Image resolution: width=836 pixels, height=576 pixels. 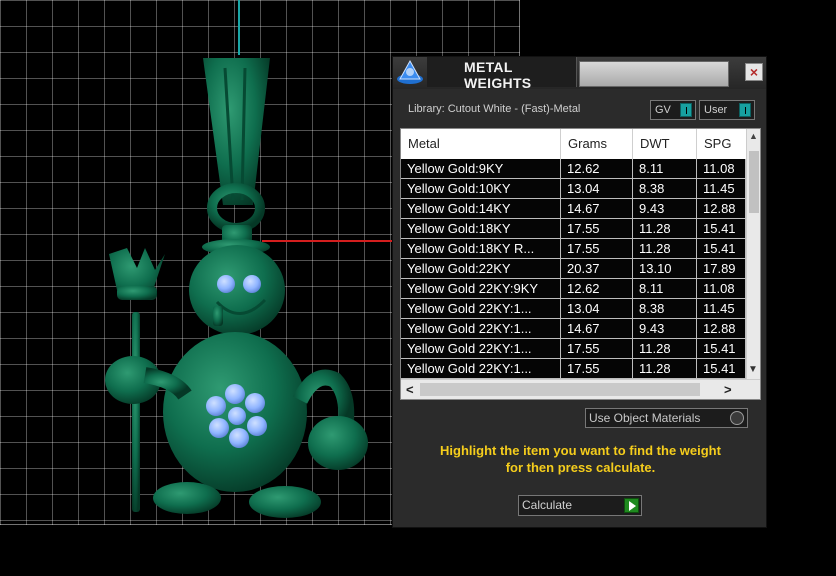 I want to click on metal-cell: Yellow Gold:9KY, so click(x=481, y=168).